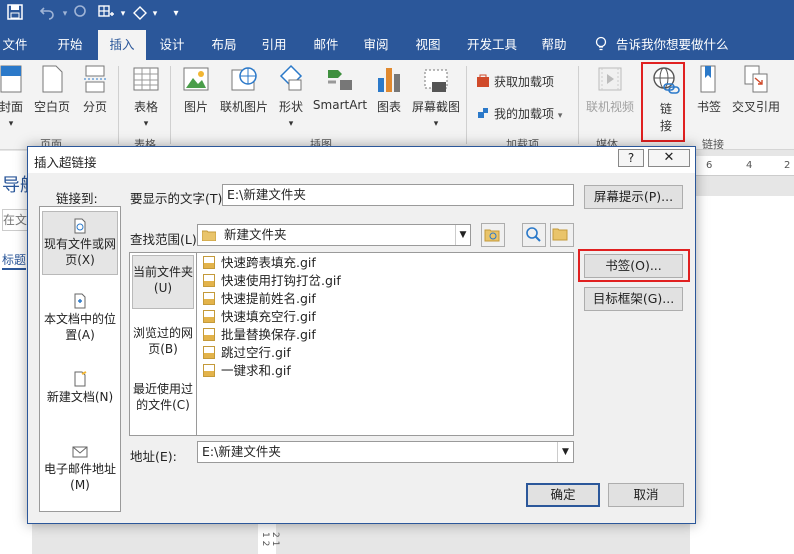 Image resolution: width=794 pixels, height=554 pixels. I want to click on customize-qat-icon: ▾, so click(176, 14).